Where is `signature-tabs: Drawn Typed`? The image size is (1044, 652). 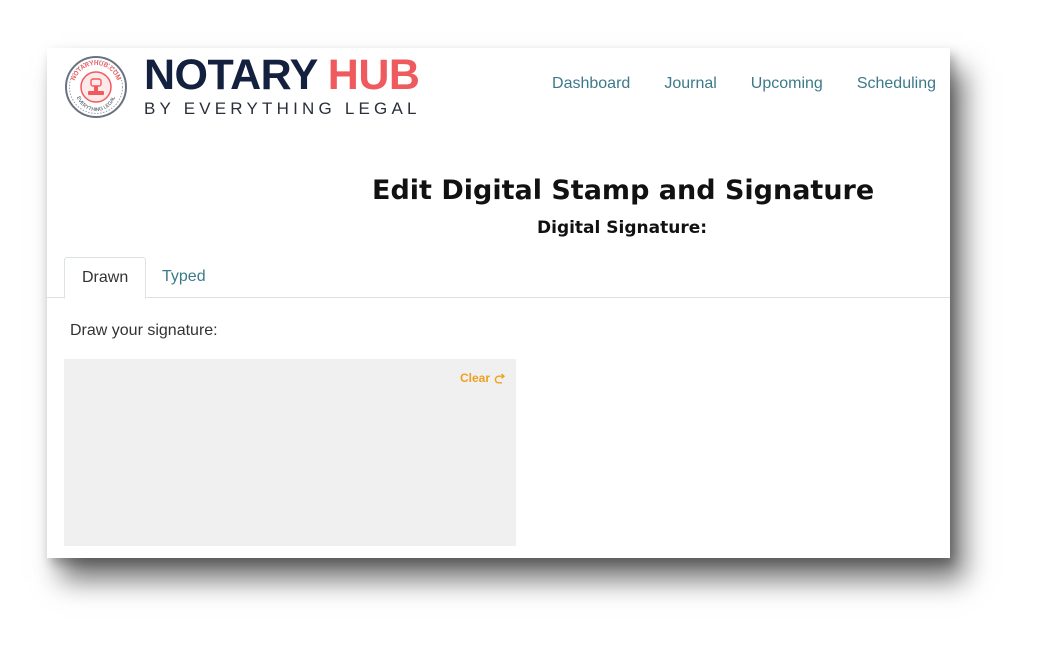 signature-tabs: Drawn Typed is located at coordinates (498, 278).